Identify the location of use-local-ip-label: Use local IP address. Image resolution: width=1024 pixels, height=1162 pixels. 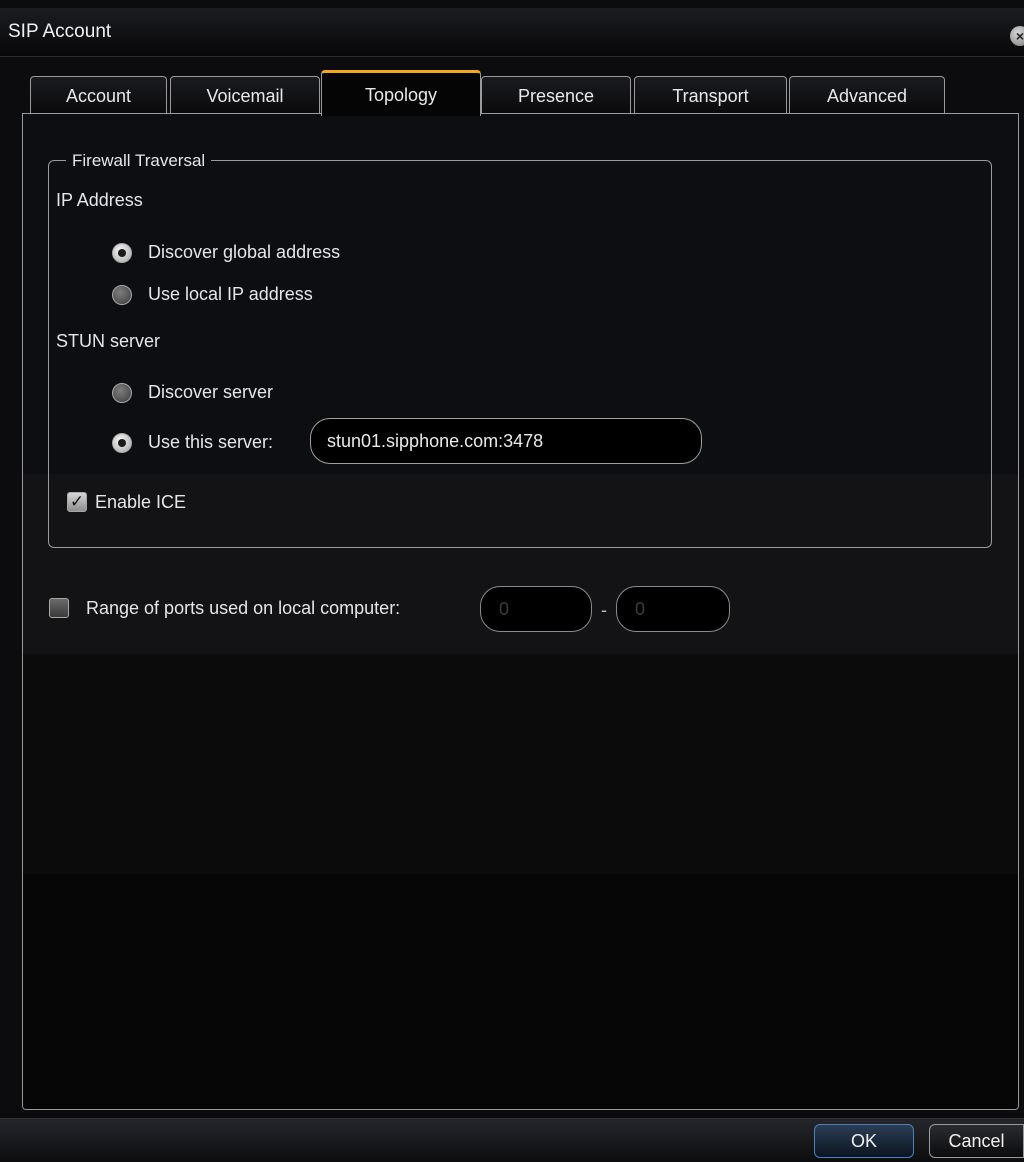
(230, 294).